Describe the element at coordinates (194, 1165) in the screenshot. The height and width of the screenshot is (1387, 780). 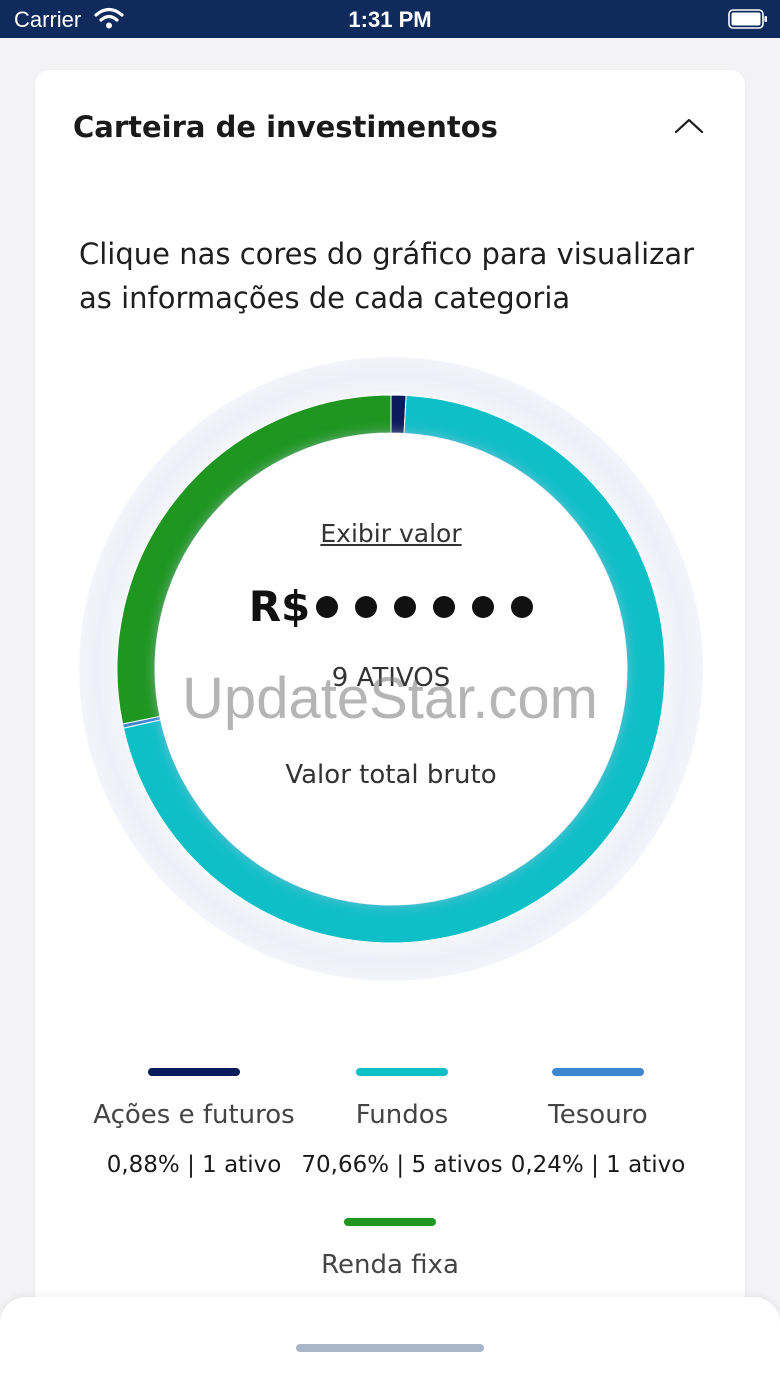
I see `legend-detail: 0,88% | 1 ativo` at that location.